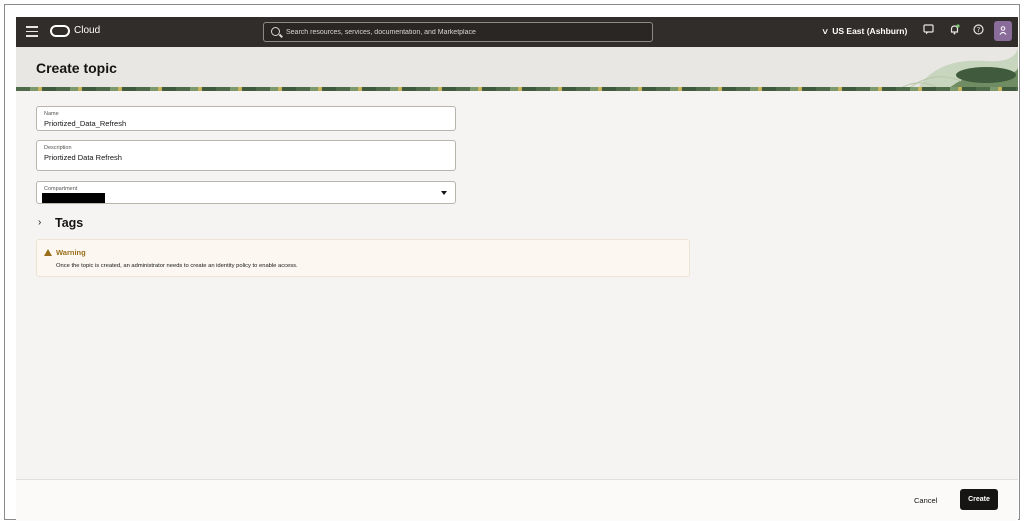 This screenshot has width=1024, height=524. Describe the element at coordinates (32, 32) in the screenshot. I see `menu-icon` at that location.